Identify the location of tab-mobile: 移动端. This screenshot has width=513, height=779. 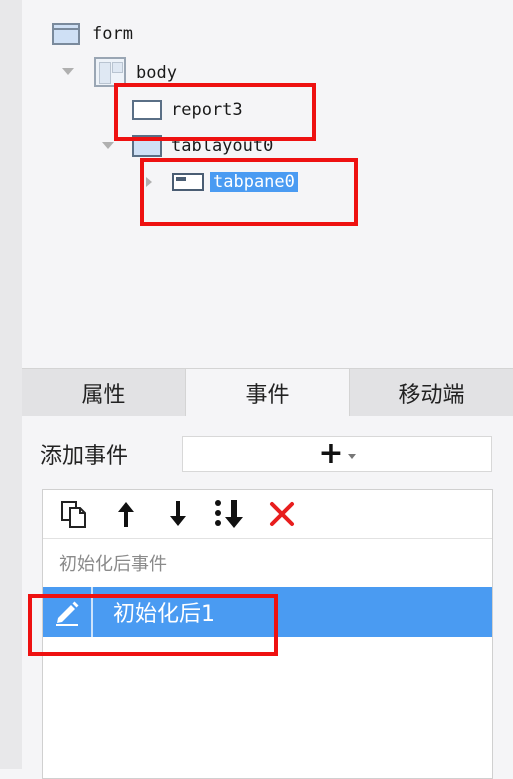
(431, 393).